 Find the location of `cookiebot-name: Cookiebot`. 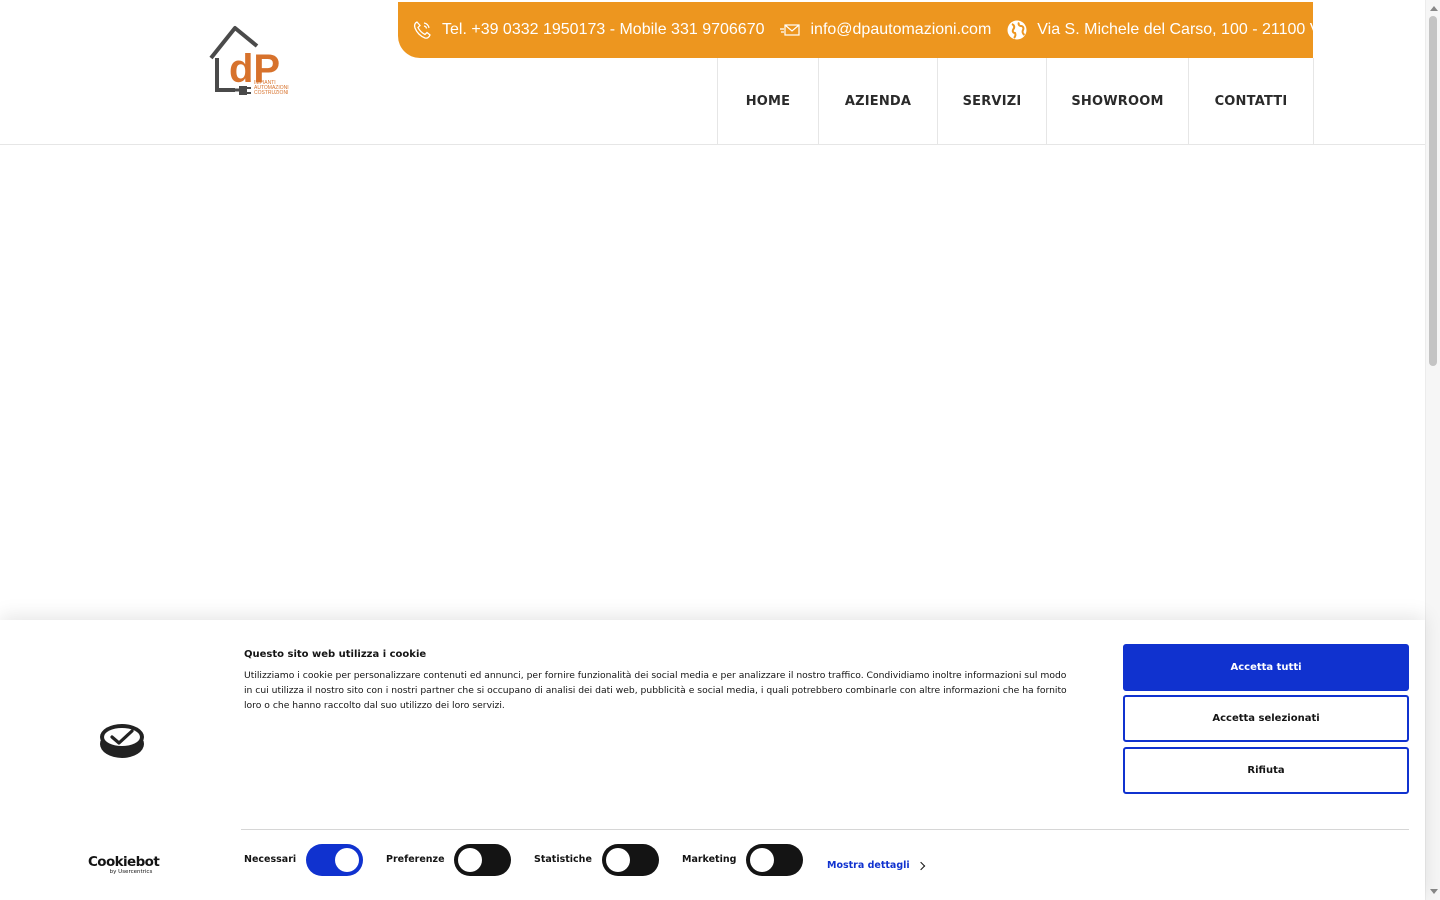

cookiebot-name: Cookiebot is located at coordinates (124, 862).